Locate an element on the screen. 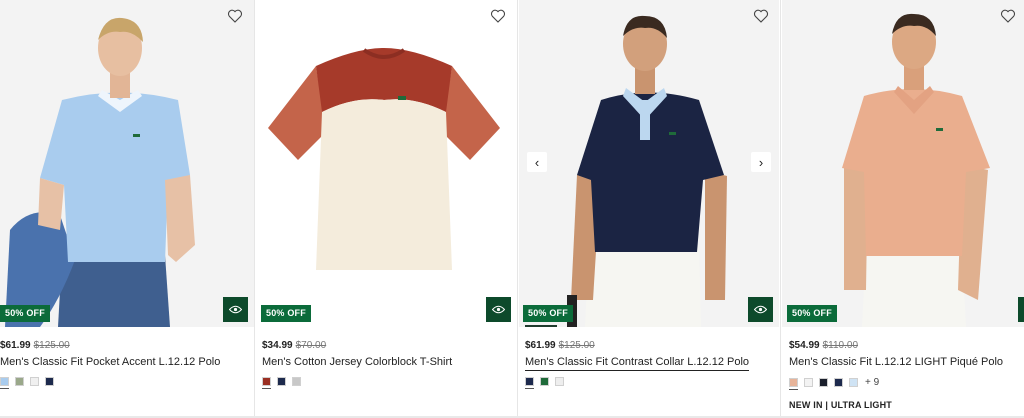 The image size is (1024, 418). sale-price: $54.99 is located at coordinates (804, 345).